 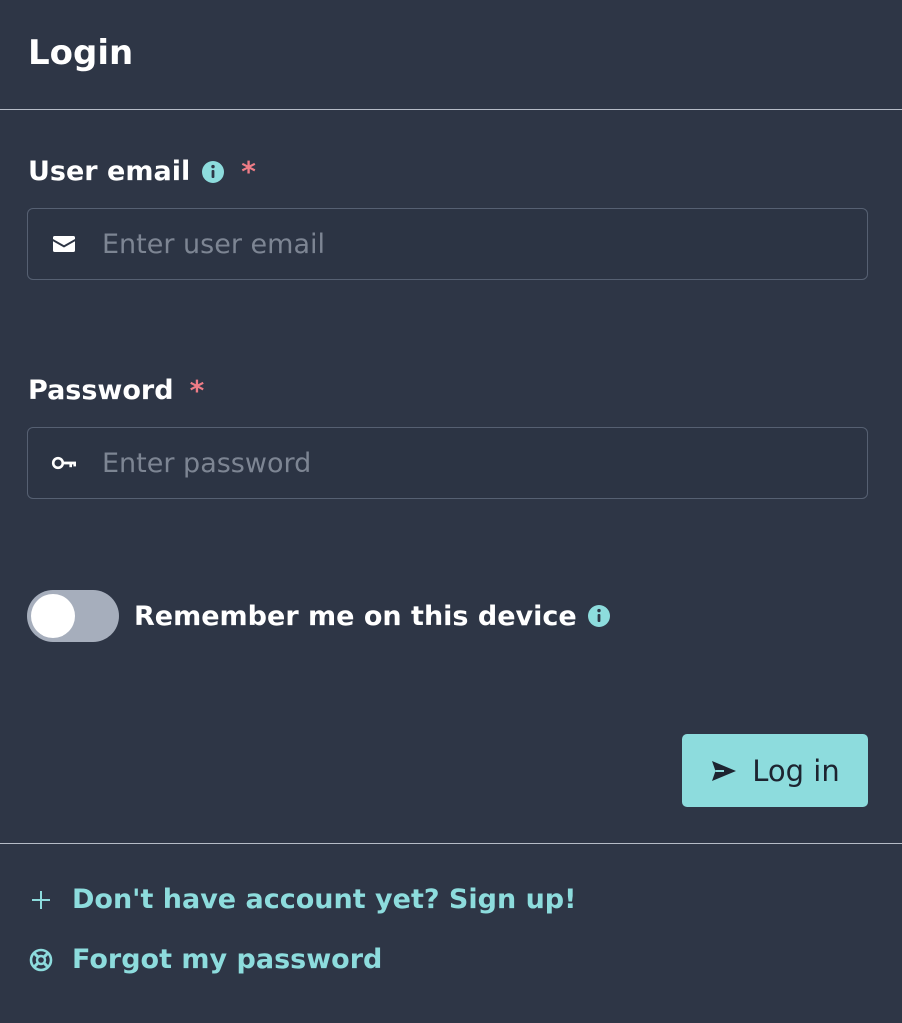 I want to click on forgot-password-link: Forgot my password, so click(x=205, y=959).